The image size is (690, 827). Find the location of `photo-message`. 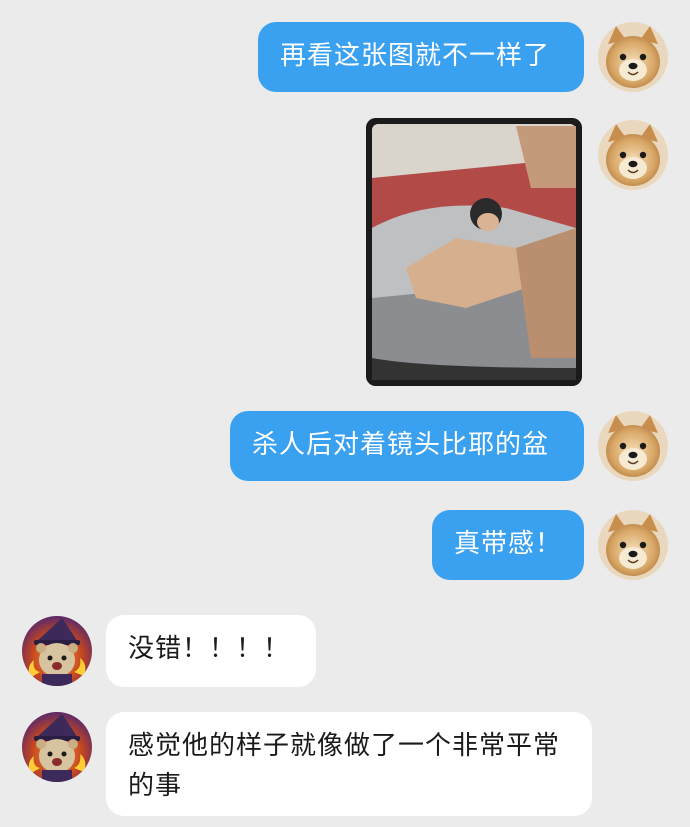

photo-message is located at coordinates (474, 252).